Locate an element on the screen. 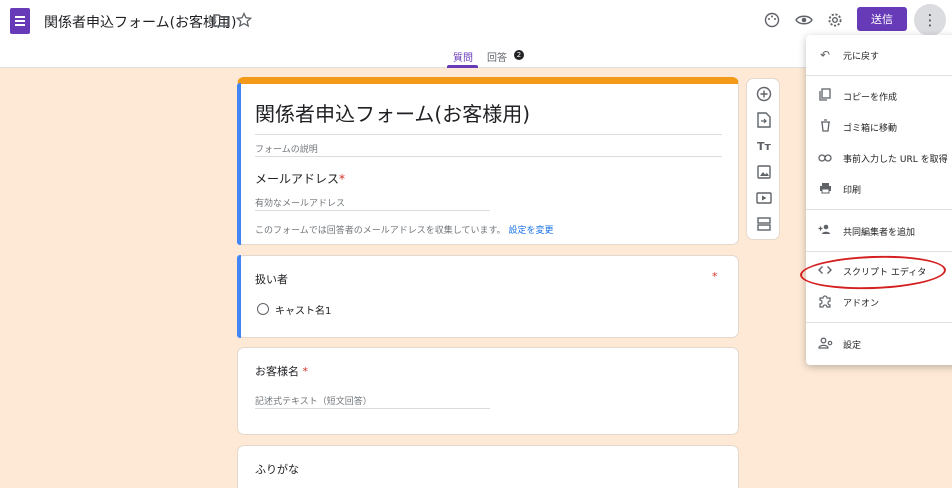 This screenshot has height=488, width=952. menu-item-undo: ↶ 元に戻す is located at coordinates (879, 55).